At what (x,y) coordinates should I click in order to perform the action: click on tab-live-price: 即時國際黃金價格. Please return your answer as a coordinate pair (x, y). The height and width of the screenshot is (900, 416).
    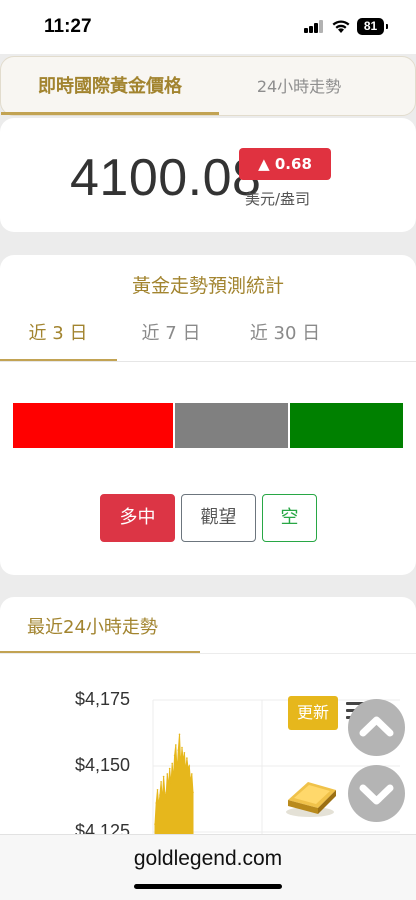
    Looking at the image, I should click on (110, 87).